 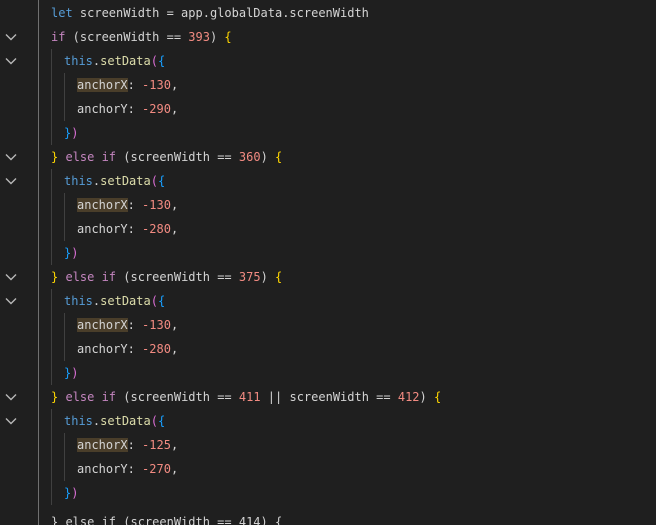 I want to click on code-token: -130, so click(x=156, y=325).